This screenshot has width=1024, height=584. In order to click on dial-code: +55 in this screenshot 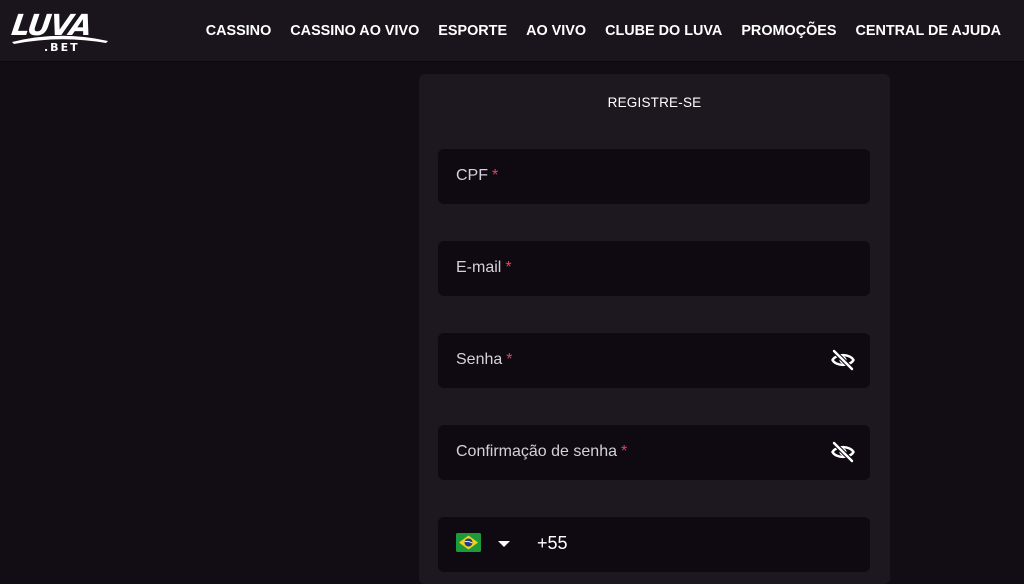, I will do `click(552, 543)`.